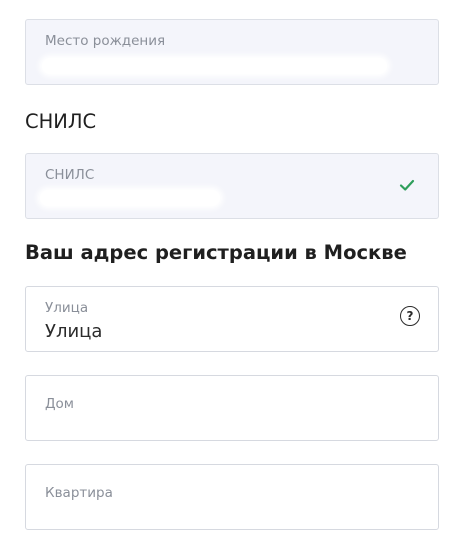  What do you see at coordinates (70, 175) in the screenshot?
I see `snils-label: СНИЛС` at bounding box center [70, 175].